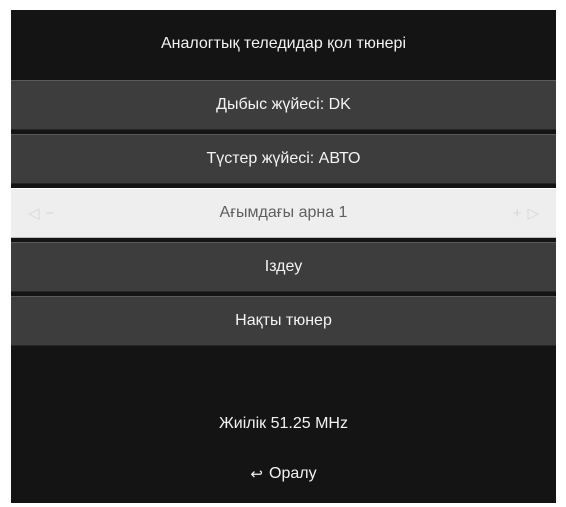  I want to click on search-item: Іздеу, so click(283, 267).